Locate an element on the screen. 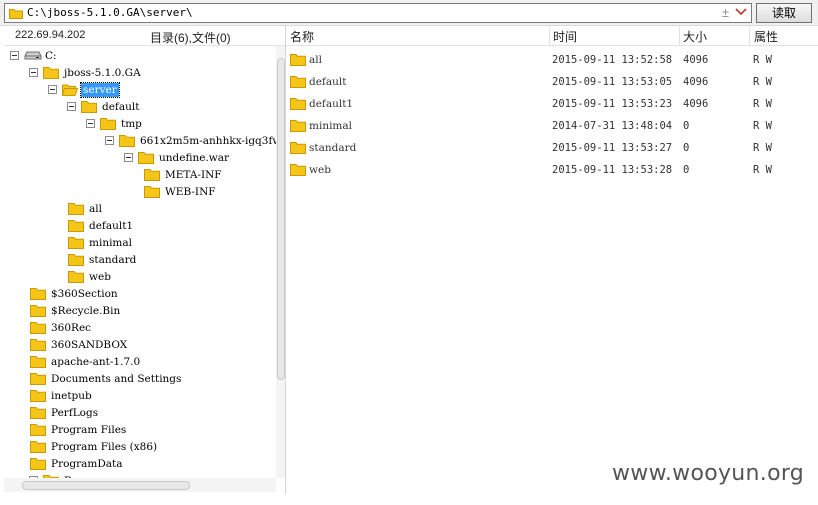 The width and height of the screenshot is (818, 505). file-name: web is located at coordinates (320, 170).